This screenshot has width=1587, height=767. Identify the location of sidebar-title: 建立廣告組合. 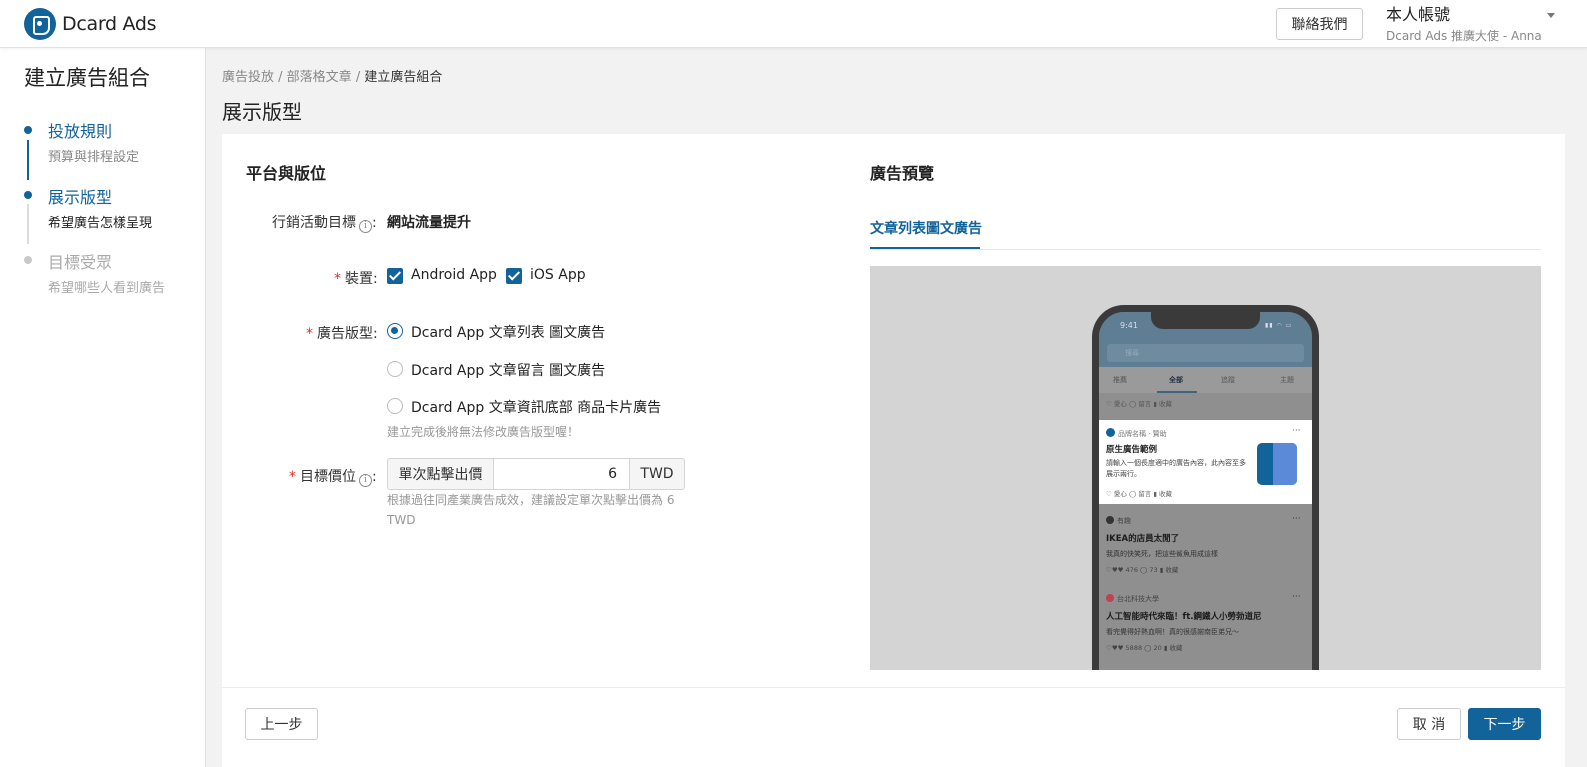
(87, 78).